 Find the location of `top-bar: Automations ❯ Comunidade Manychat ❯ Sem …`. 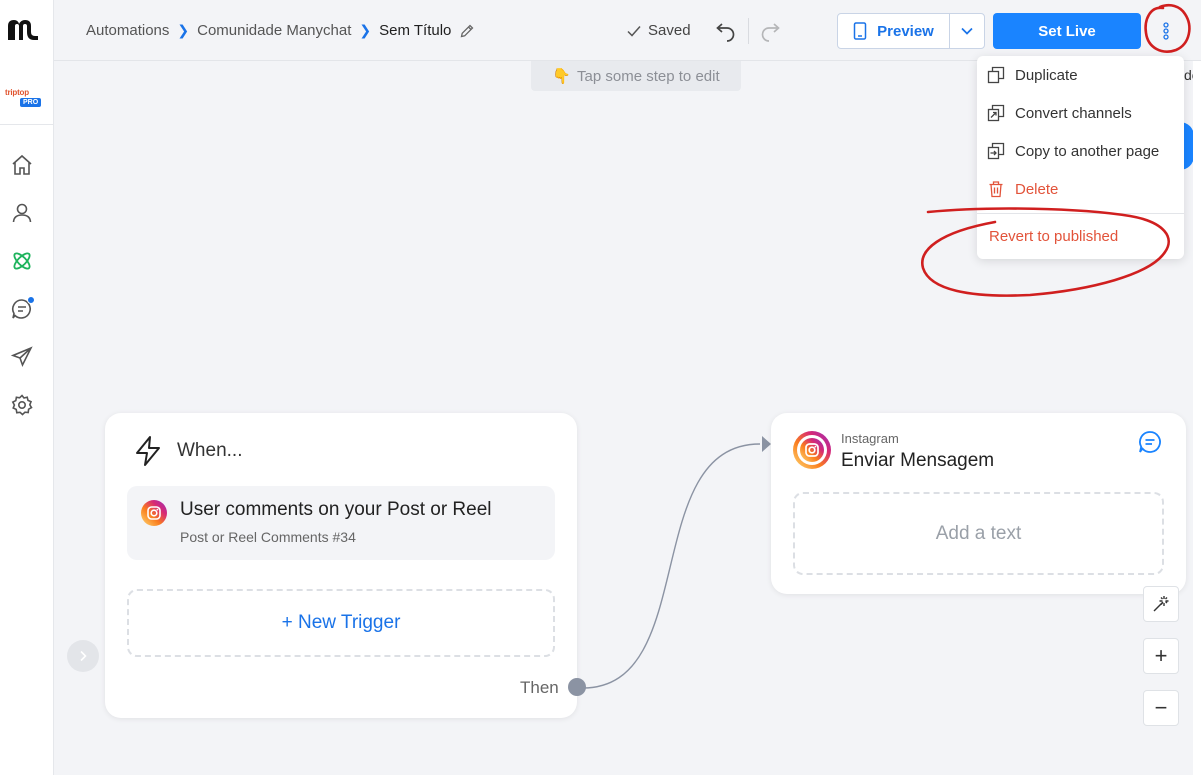

top-bar: Automations ❯ Comunidade Manychat ❯ Sem … is located at coordinates (627, 30).